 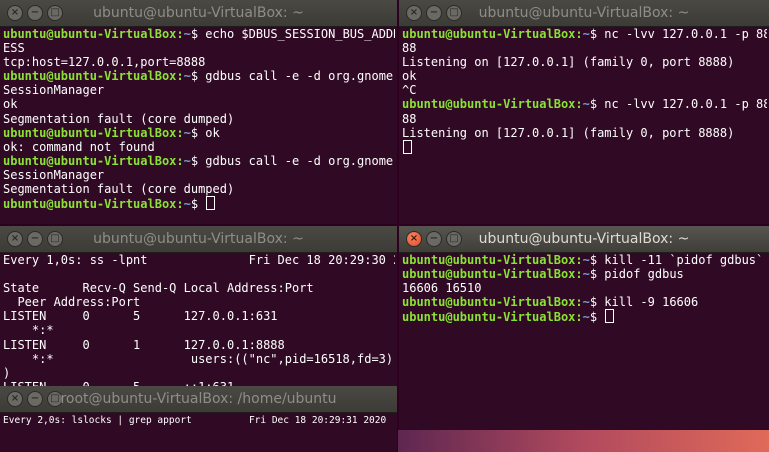 What do you see at coordinates (199, 48) in the screenshot?
I see `terminal-line: ESS` at bounding box center [199, 48].